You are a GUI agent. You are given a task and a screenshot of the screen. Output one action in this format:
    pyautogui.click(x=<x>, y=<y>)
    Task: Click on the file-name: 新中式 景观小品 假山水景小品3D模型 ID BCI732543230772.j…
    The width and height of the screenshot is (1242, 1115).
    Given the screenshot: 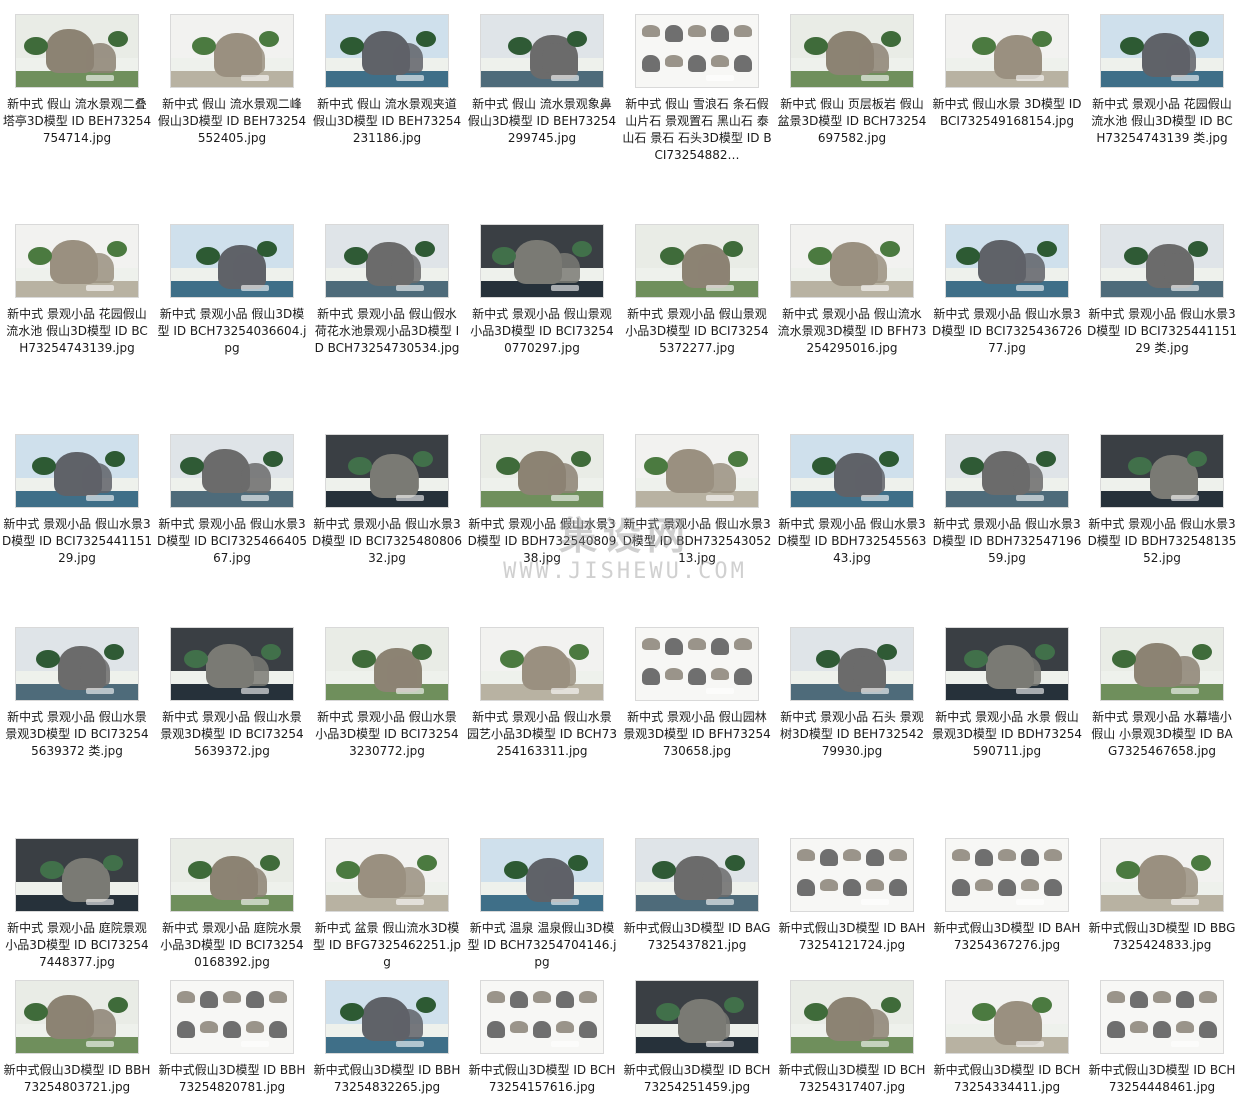 What is the action you would take?
    pyautogui.click(x=387, y=734)
    